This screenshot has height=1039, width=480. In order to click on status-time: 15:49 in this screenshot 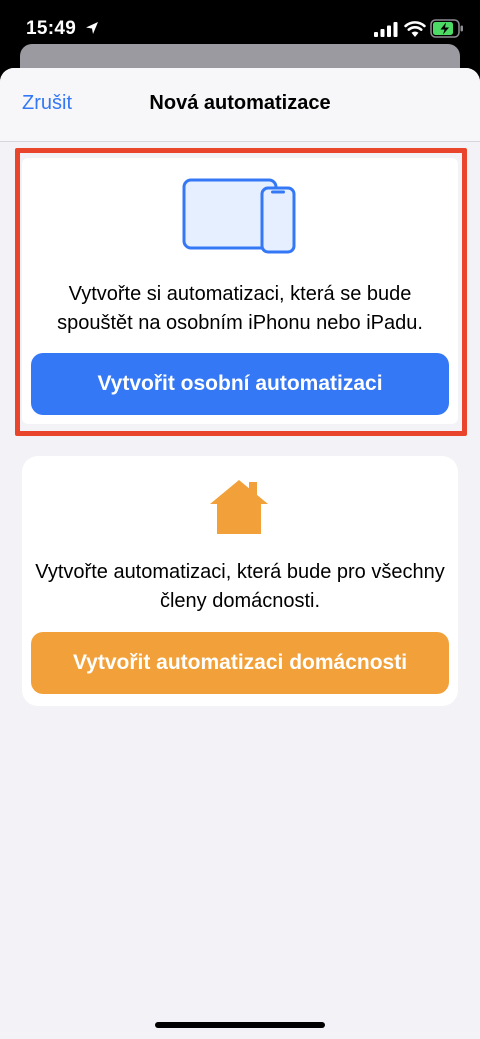, I will do `click(51, 28)`.